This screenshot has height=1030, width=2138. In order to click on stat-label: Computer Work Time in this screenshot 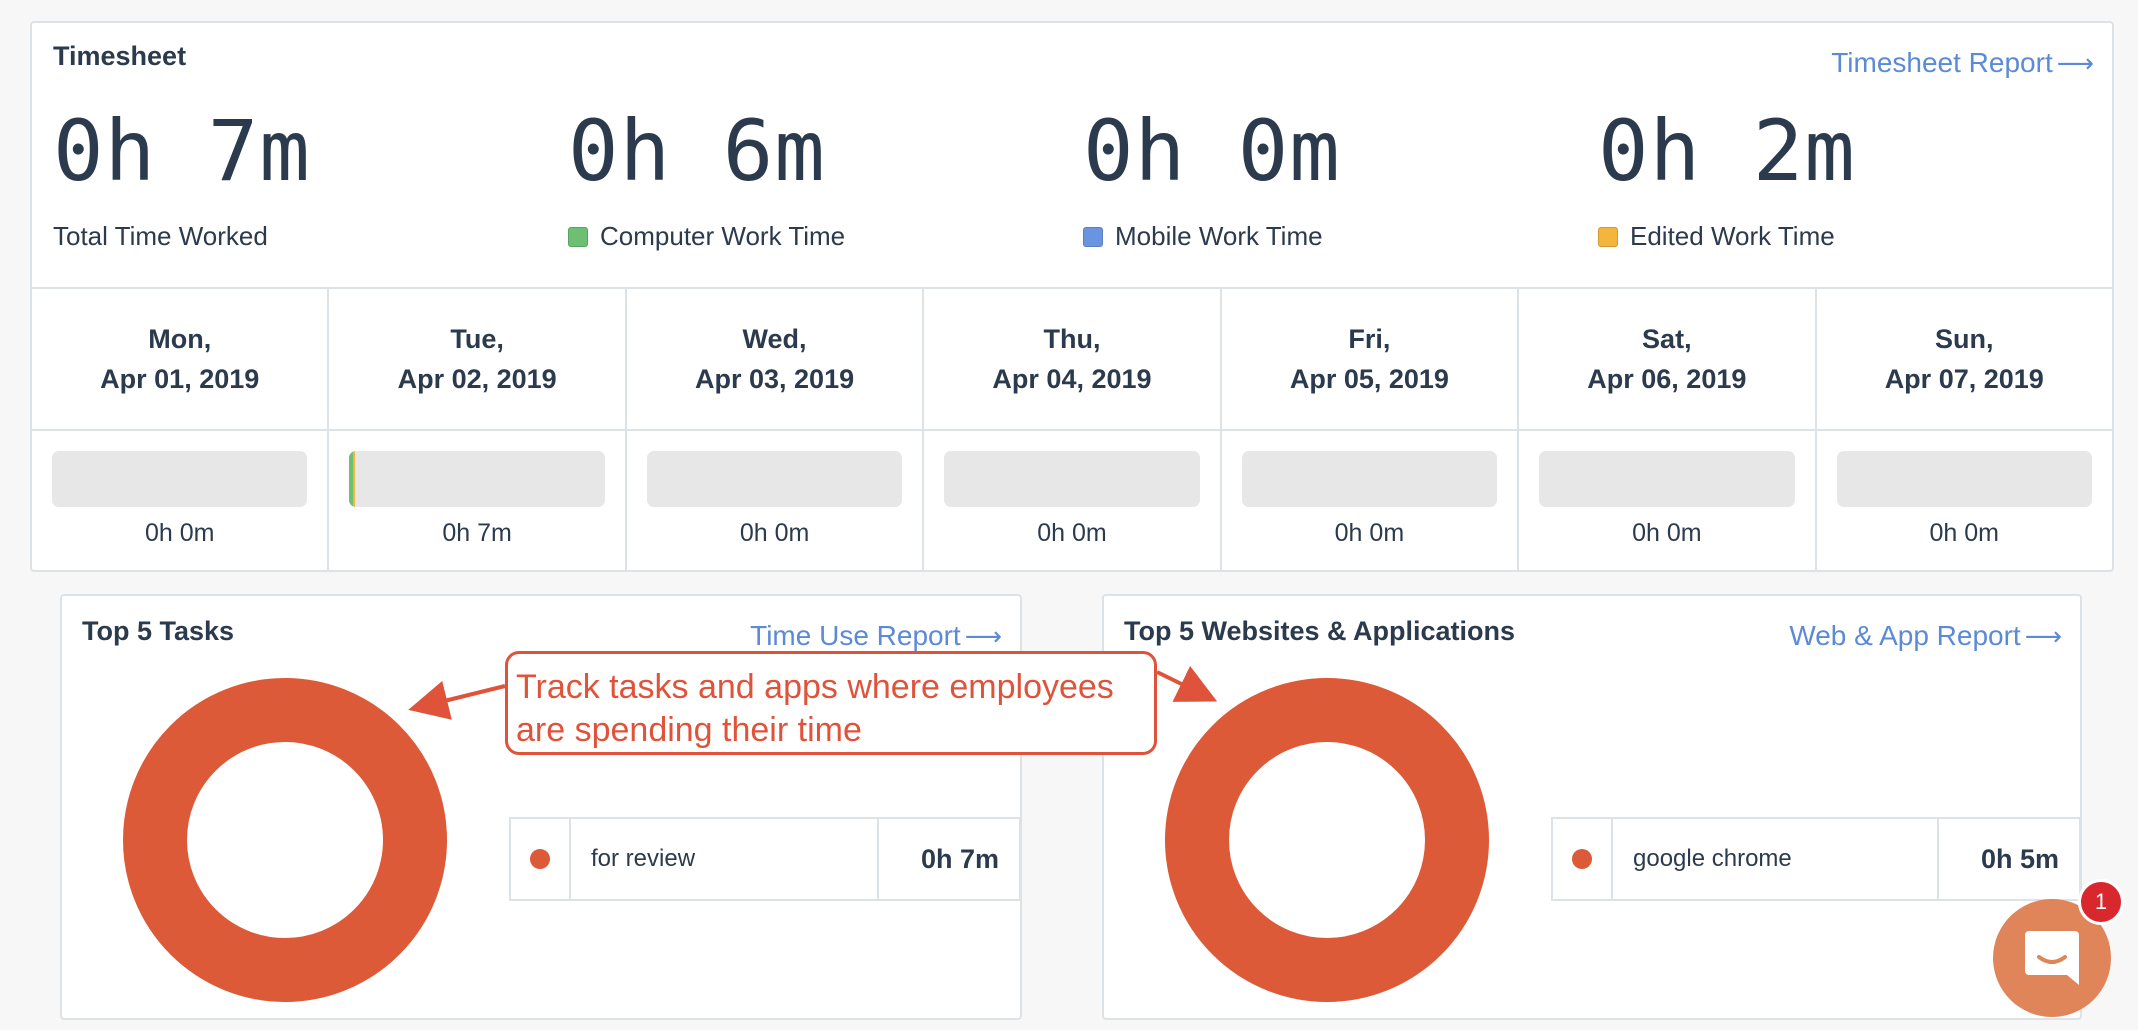, I will do `click(808, 236)`.